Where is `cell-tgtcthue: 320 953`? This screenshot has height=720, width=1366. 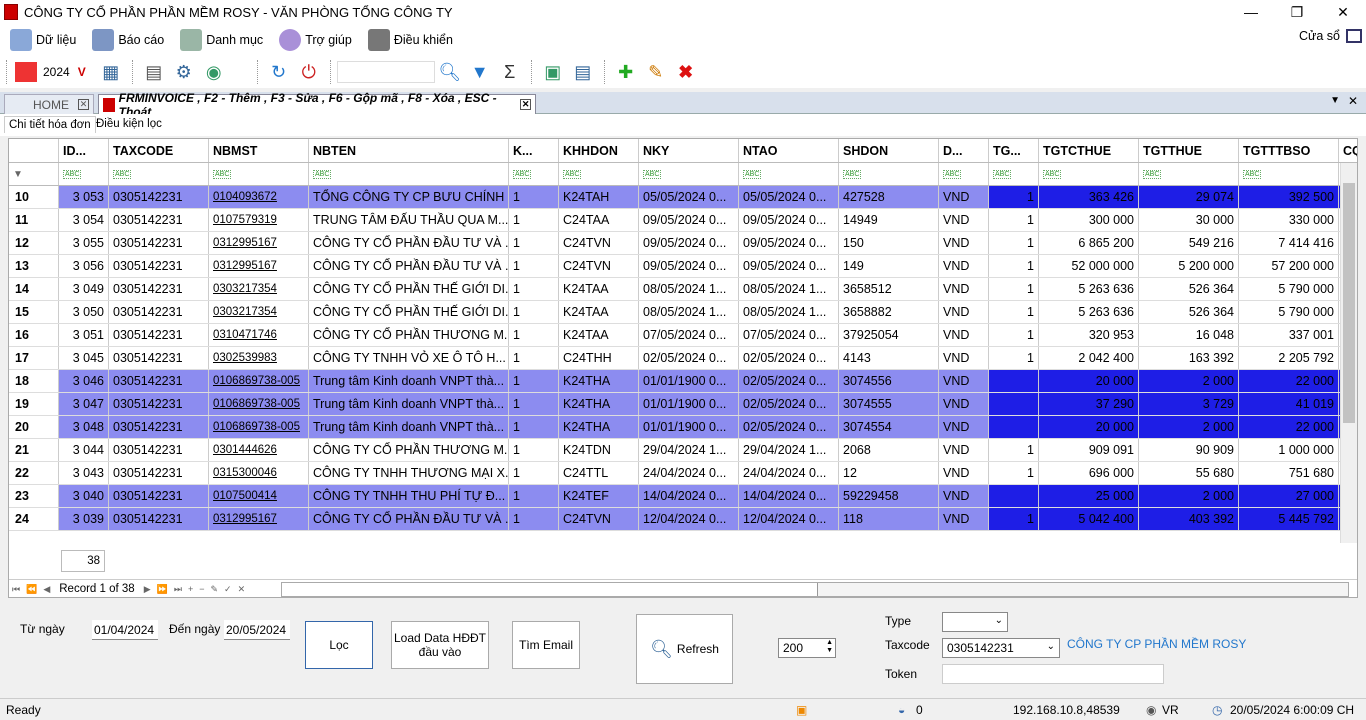 cell-tgtcthue: 320 953 is located at coordinates (1089, 335).